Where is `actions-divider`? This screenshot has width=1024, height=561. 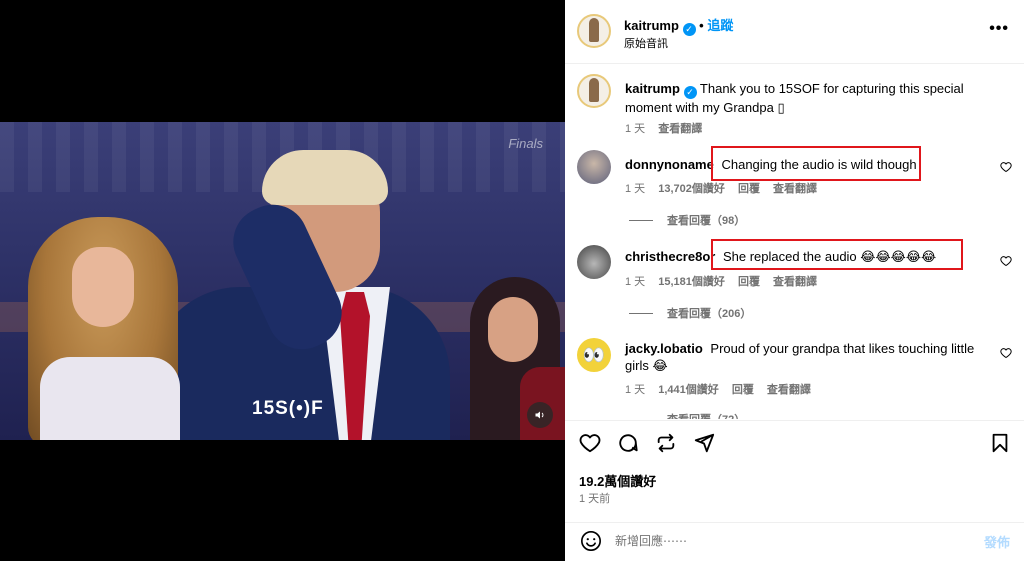 actions-divider is located at coordinates (794, 420).